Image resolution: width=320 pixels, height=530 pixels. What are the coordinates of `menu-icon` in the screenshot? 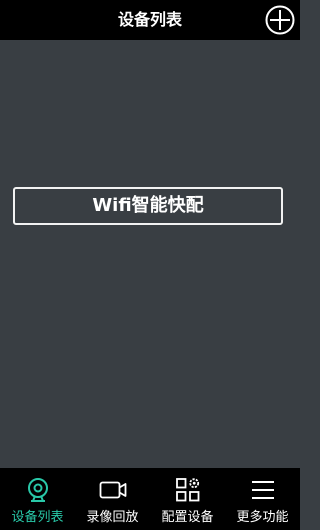 It's located at (262, 490).